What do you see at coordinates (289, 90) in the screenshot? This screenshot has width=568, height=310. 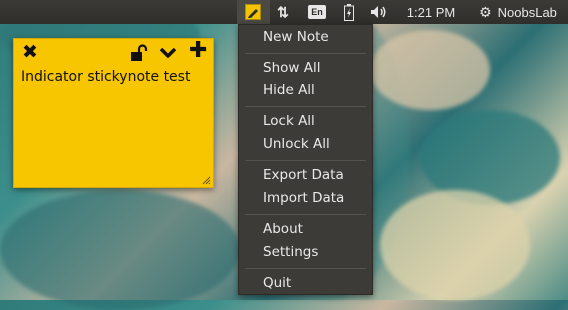 I see `menu-item-hide-all: Hide All` at bounding box center [289, 90].